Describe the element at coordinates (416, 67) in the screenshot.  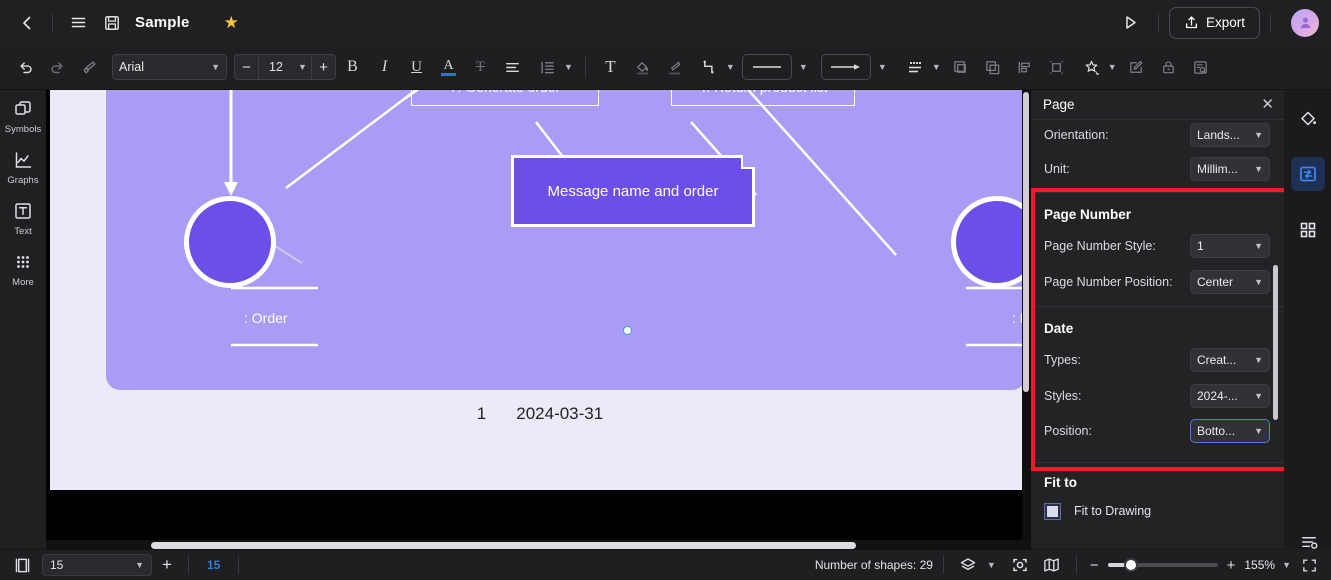
I see `underline-button: U` at that location.